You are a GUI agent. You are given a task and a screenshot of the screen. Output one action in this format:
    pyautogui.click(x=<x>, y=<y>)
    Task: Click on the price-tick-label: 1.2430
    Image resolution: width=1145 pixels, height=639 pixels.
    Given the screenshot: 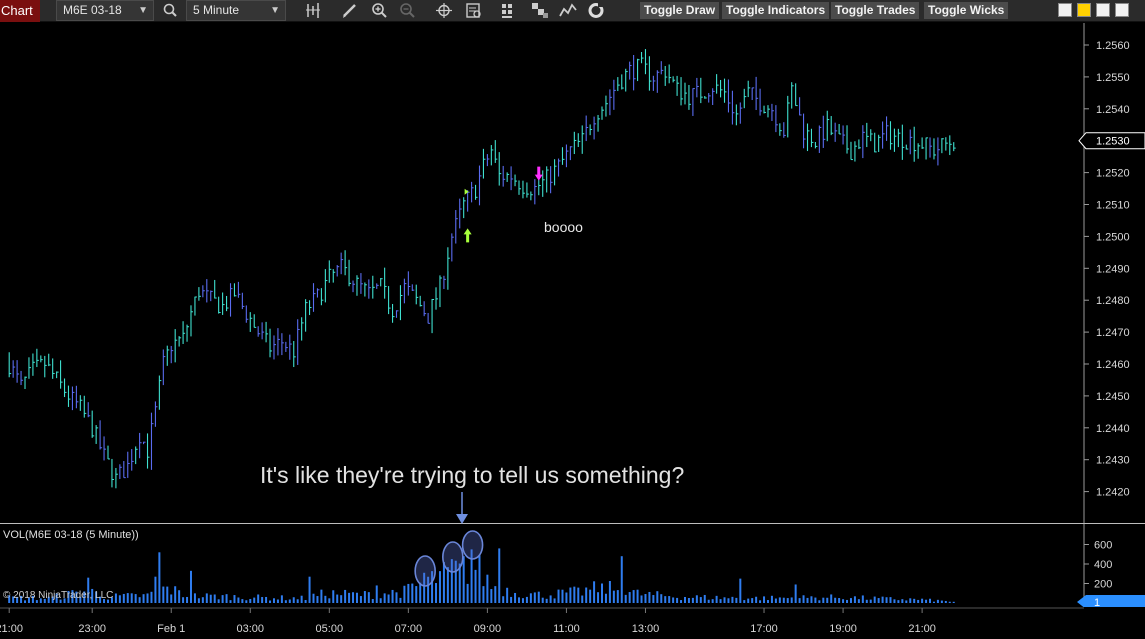 What is the action you would take?
    pyautogui.click(x=1113, y=461)
    